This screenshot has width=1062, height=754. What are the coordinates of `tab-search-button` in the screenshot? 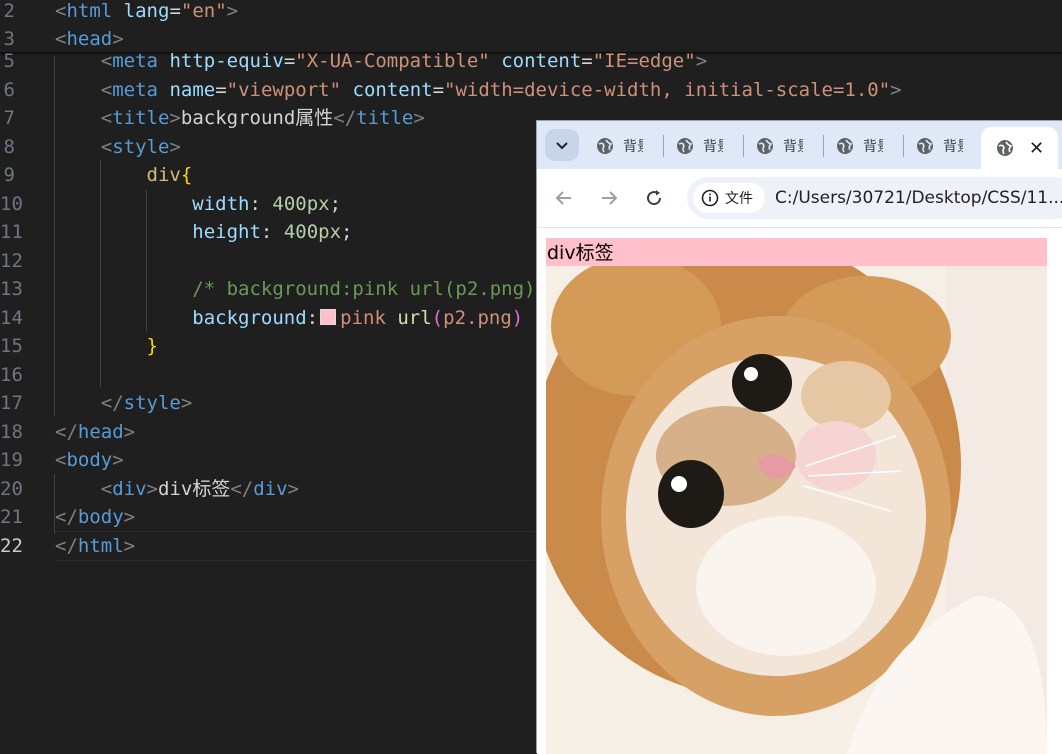 It's located at (562, 145).